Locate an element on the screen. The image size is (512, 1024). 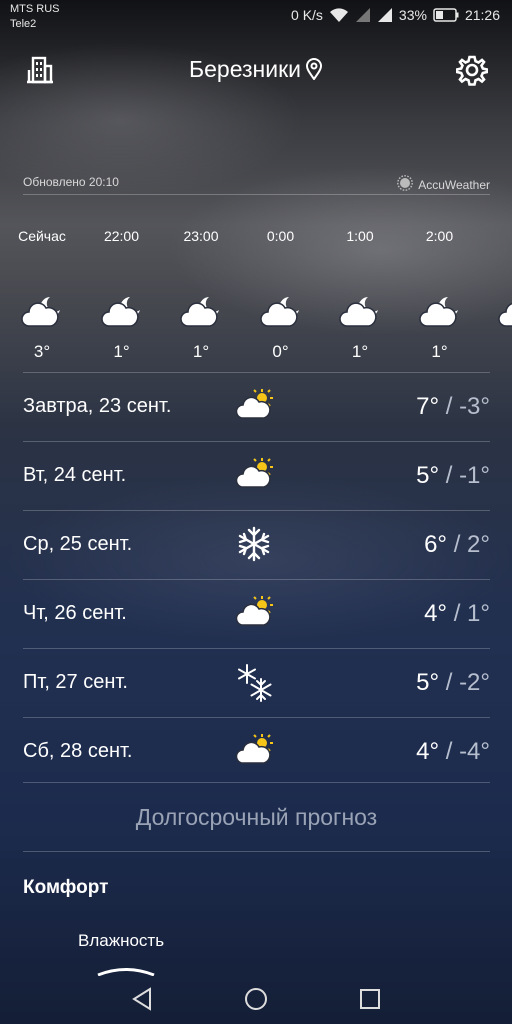
day-name: Завтра, 23 сент. is located at coordinates (97, 406).